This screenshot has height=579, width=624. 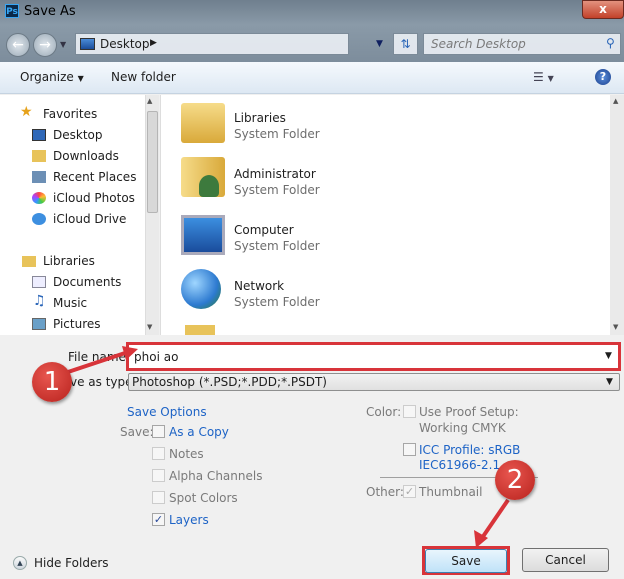 What do you see at coordinates (130, 353) in the screenshot?
I see `arrow-1-head` at bounding box center [130, 353].